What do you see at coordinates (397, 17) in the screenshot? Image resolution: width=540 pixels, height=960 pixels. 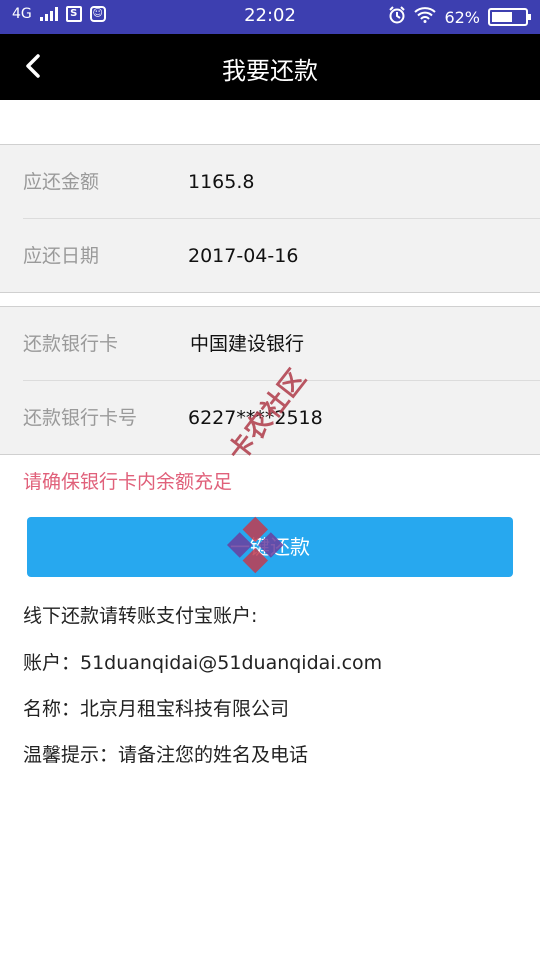 I see `alarm-icon` at bounding box center [397, 17].